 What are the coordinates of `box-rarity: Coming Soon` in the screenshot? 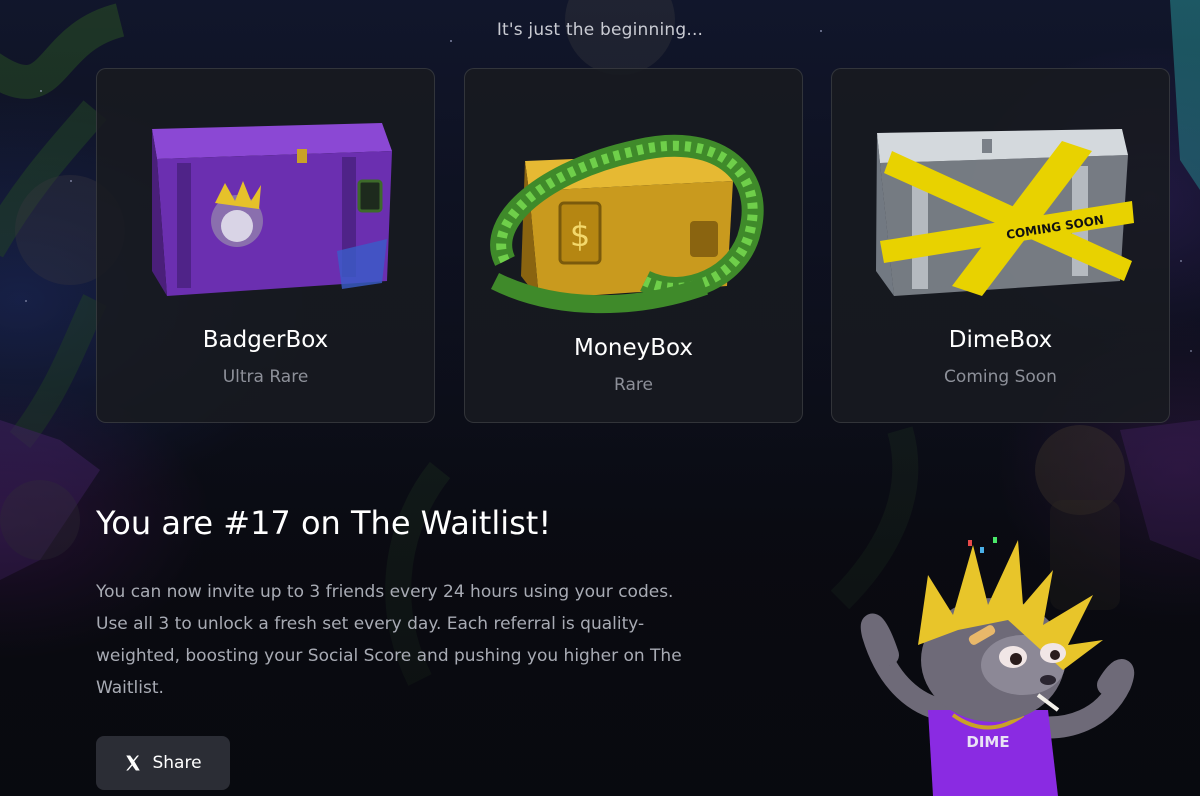 It's located at (1000, 377).